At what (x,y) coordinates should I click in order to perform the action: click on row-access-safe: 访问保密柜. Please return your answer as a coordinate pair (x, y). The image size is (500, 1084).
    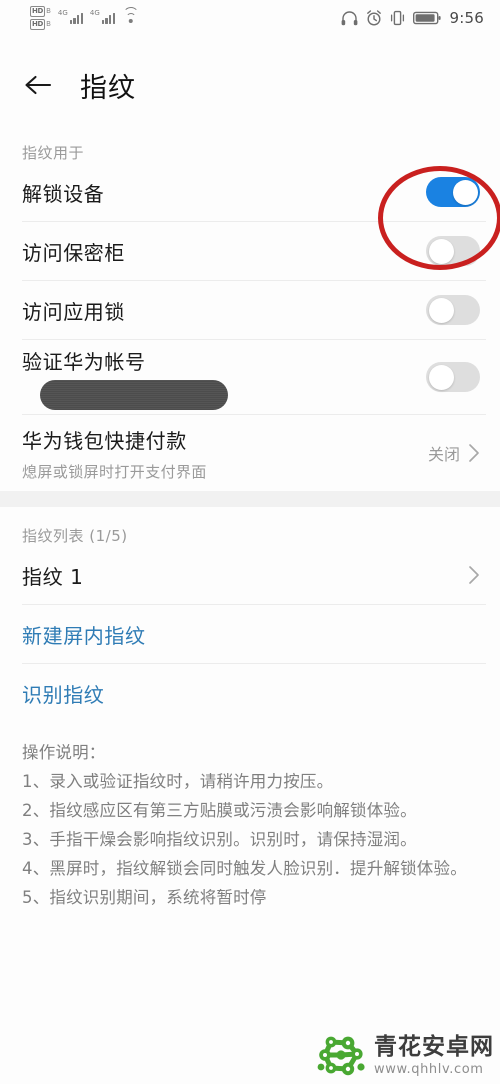
    Looking at the image, I should click on (250, 251).